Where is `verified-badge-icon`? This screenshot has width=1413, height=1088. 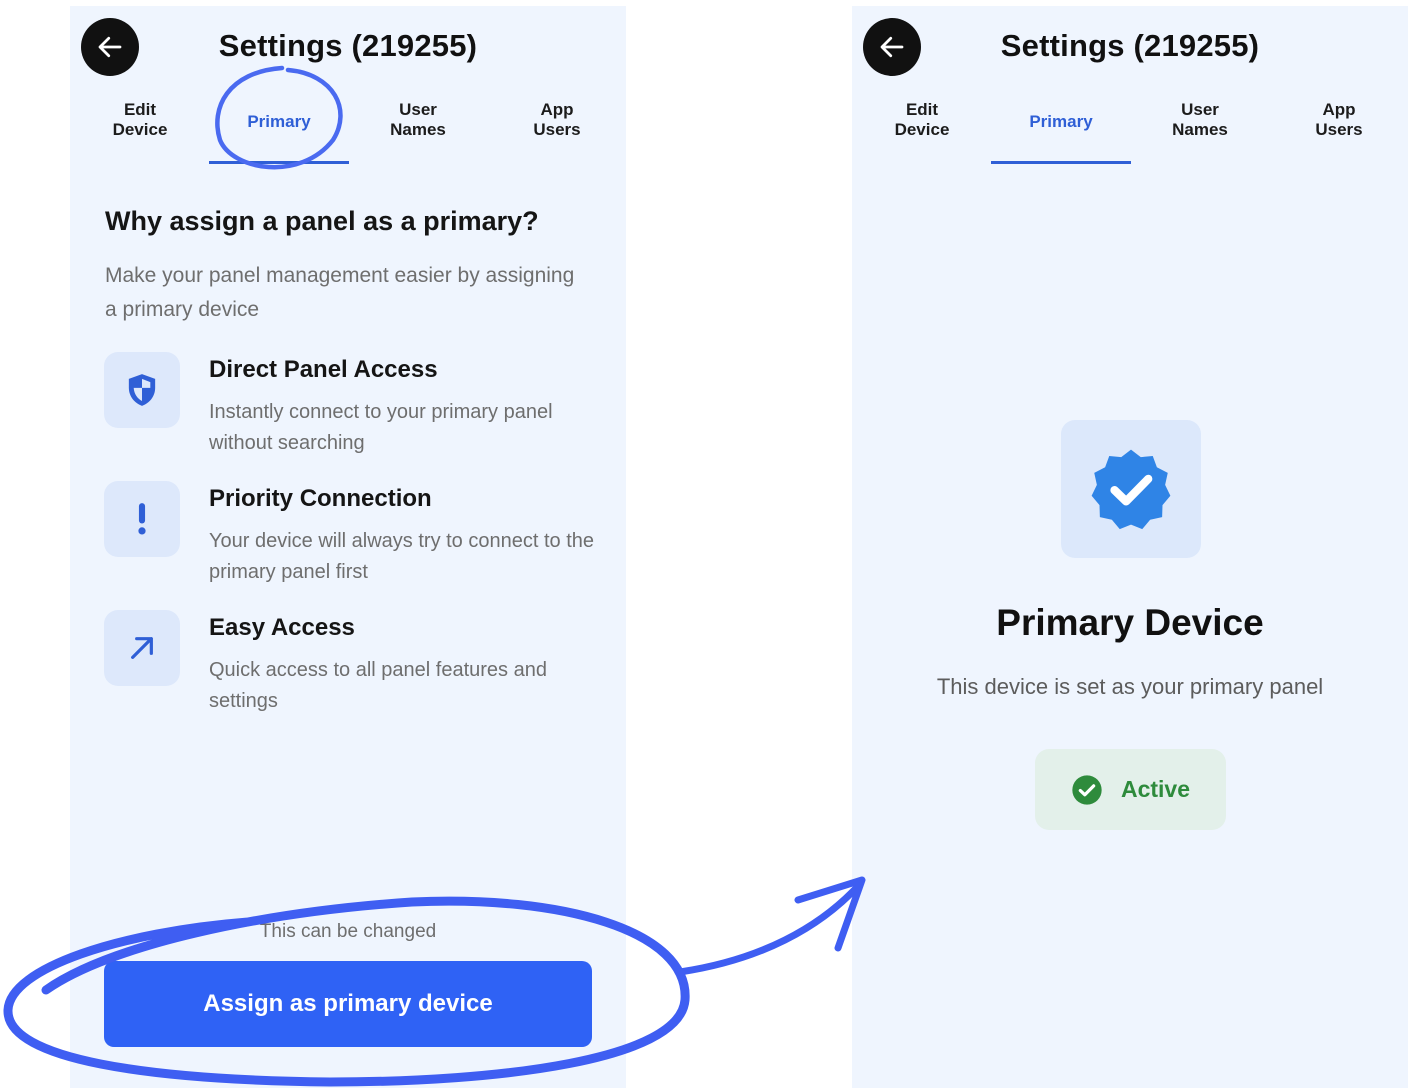 verified-badge-icon is located at coordinates (1131, 489).